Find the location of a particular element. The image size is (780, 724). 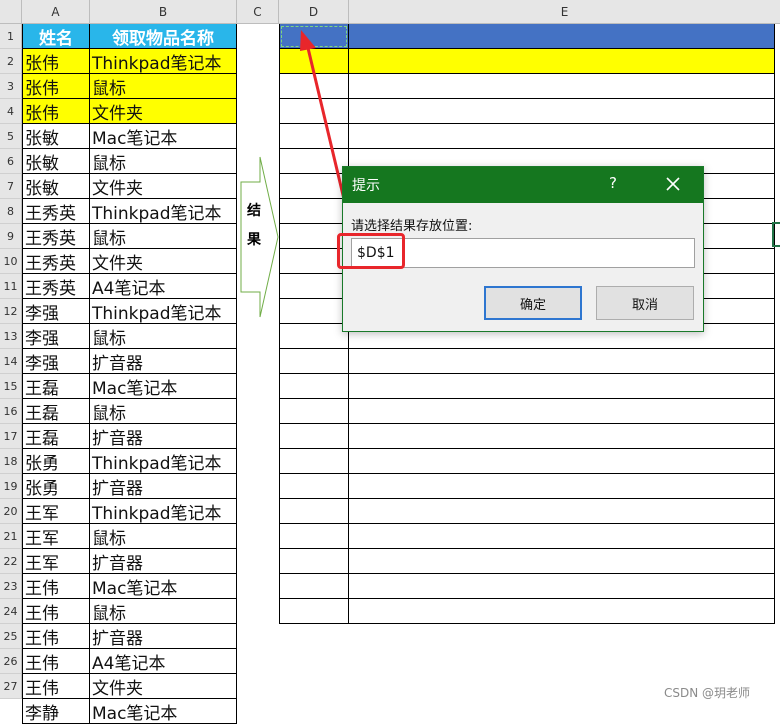

row-header: 12 is located at coordinates (11, 311).